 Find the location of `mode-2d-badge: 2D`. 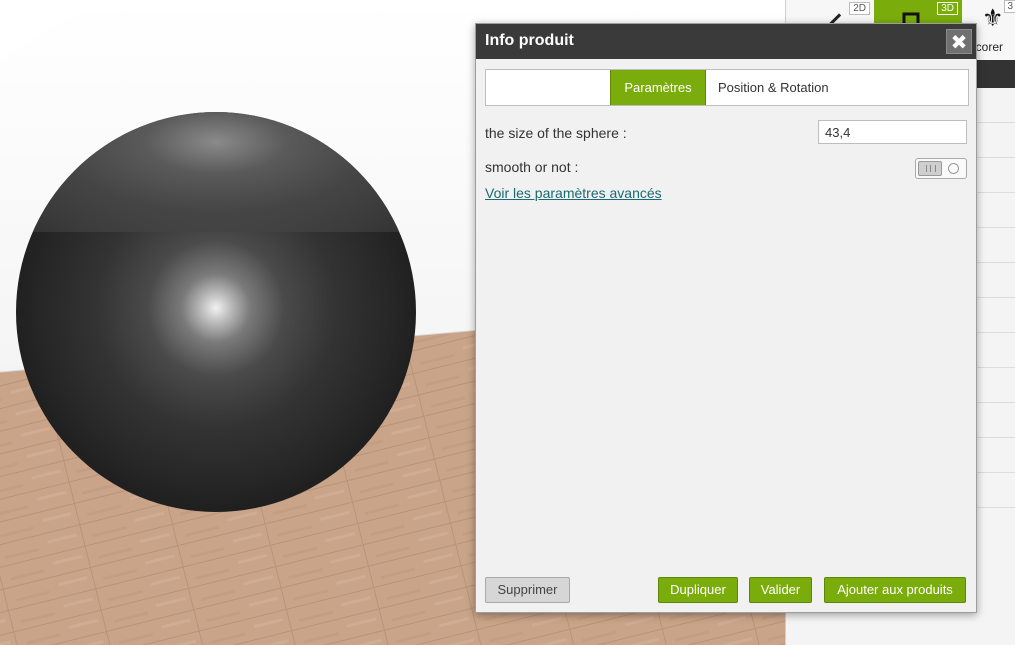

mode-2d-badge: 2D is located at coordinates (859, 8).